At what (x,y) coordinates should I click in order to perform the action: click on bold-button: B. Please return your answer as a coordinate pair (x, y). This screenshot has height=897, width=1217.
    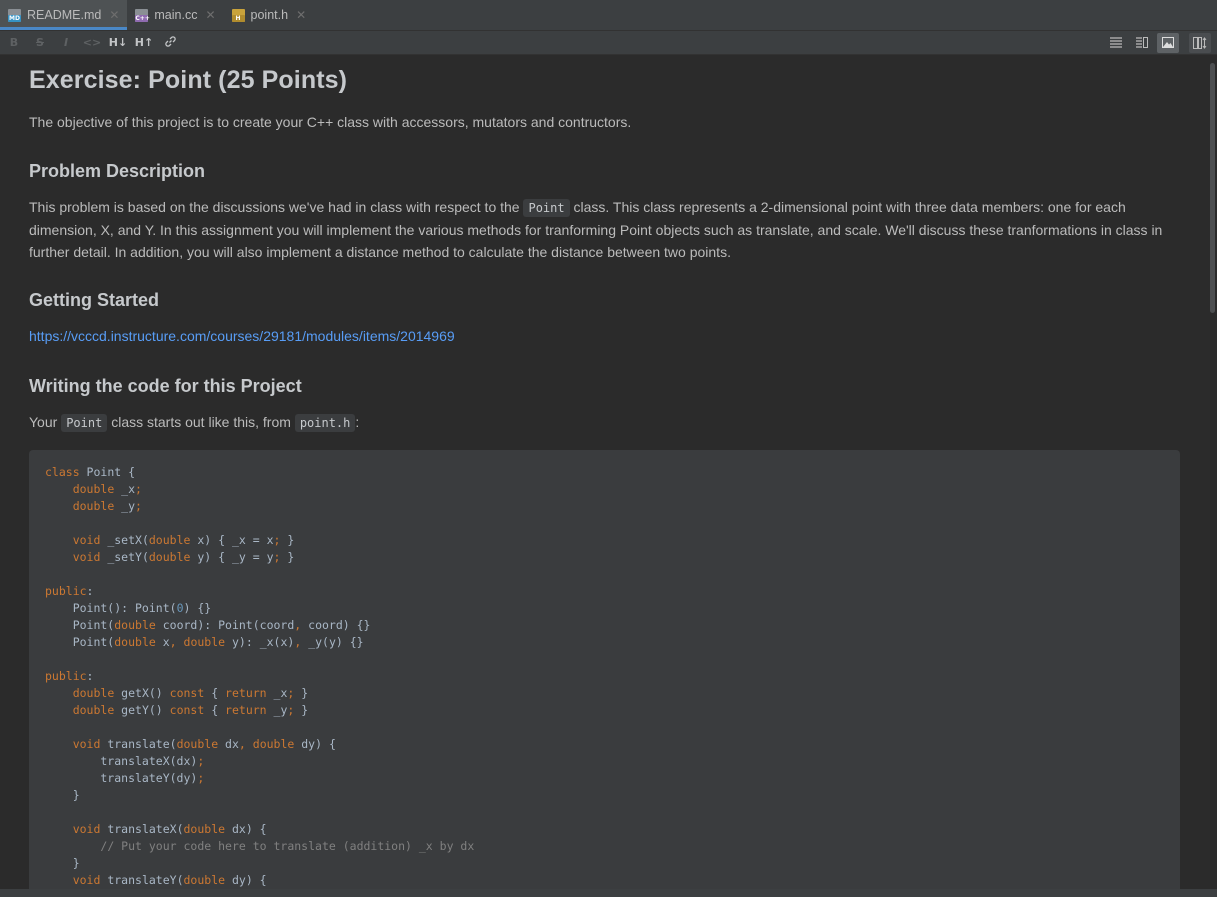
    Looking at the image, I should click on (14, 42).